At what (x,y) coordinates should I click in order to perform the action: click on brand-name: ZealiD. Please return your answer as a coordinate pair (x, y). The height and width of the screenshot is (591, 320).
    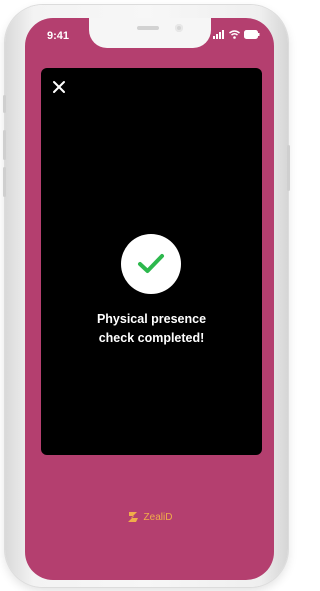
    Looking at the image, I should click on (158, 517).